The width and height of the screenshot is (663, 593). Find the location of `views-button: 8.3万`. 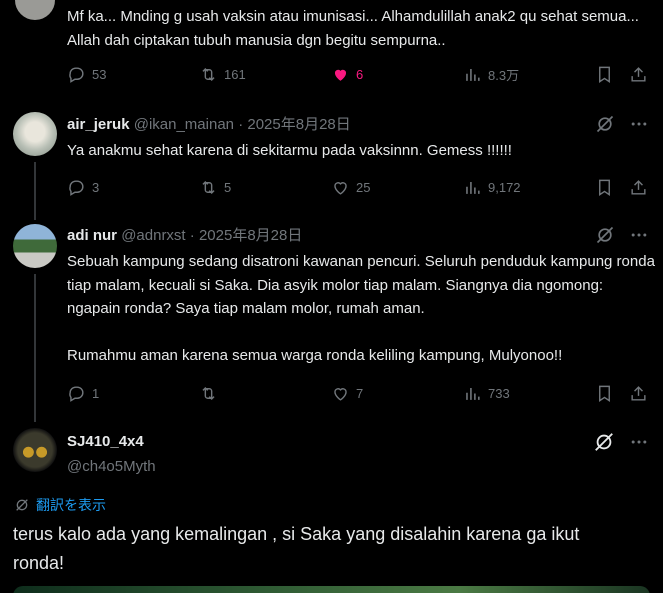

views-button: 8.3万 is located at coordinates (491, 74).